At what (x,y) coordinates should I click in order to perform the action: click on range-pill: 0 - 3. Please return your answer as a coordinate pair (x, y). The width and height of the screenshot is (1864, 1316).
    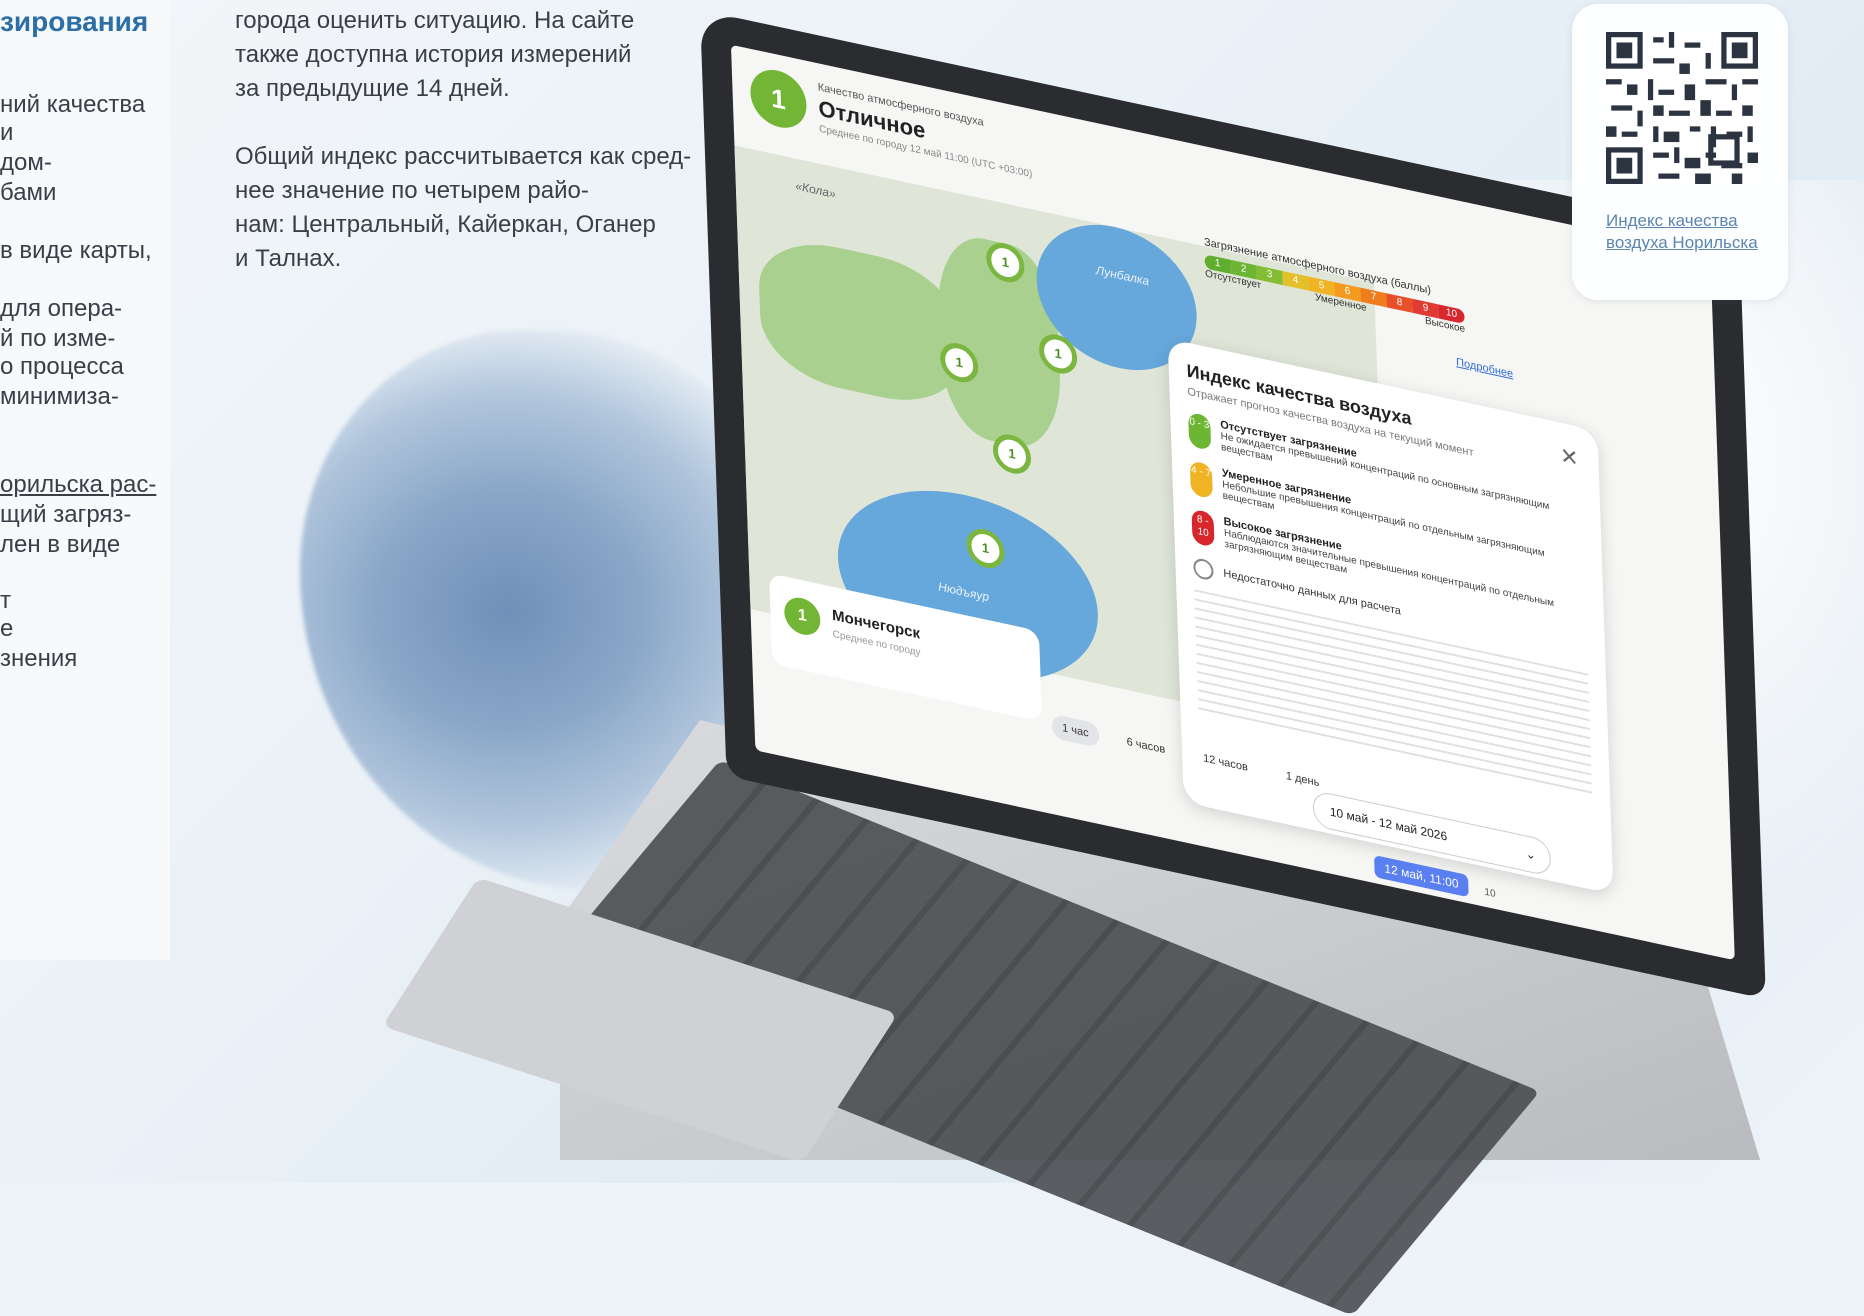
    Looking at the image, I should click on (1200, 431).